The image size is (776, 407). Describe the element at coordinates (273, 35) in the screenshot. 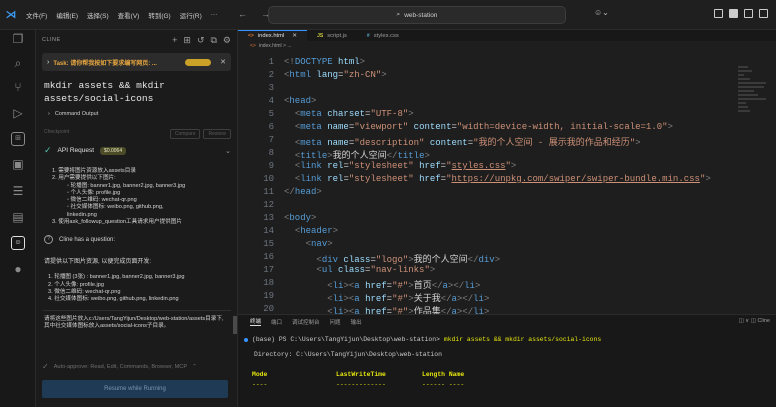

I see `tab-index-html: <> index.html ✕` at that location.